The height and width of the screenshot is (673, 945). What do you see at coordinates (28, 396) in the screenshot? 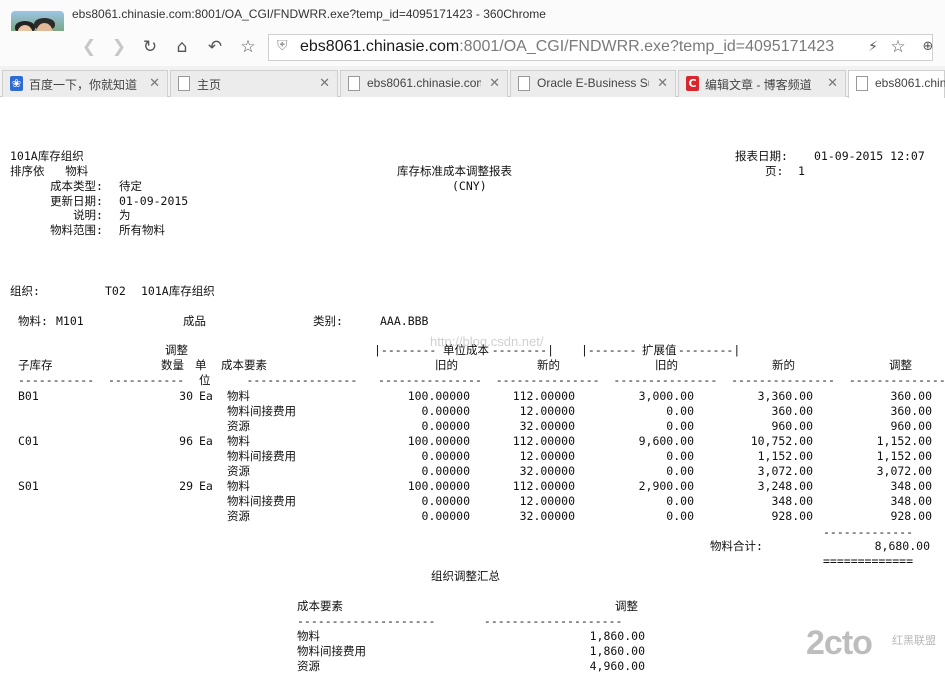
I see `subinventory-code: B01` at bounding box center [28, 396].